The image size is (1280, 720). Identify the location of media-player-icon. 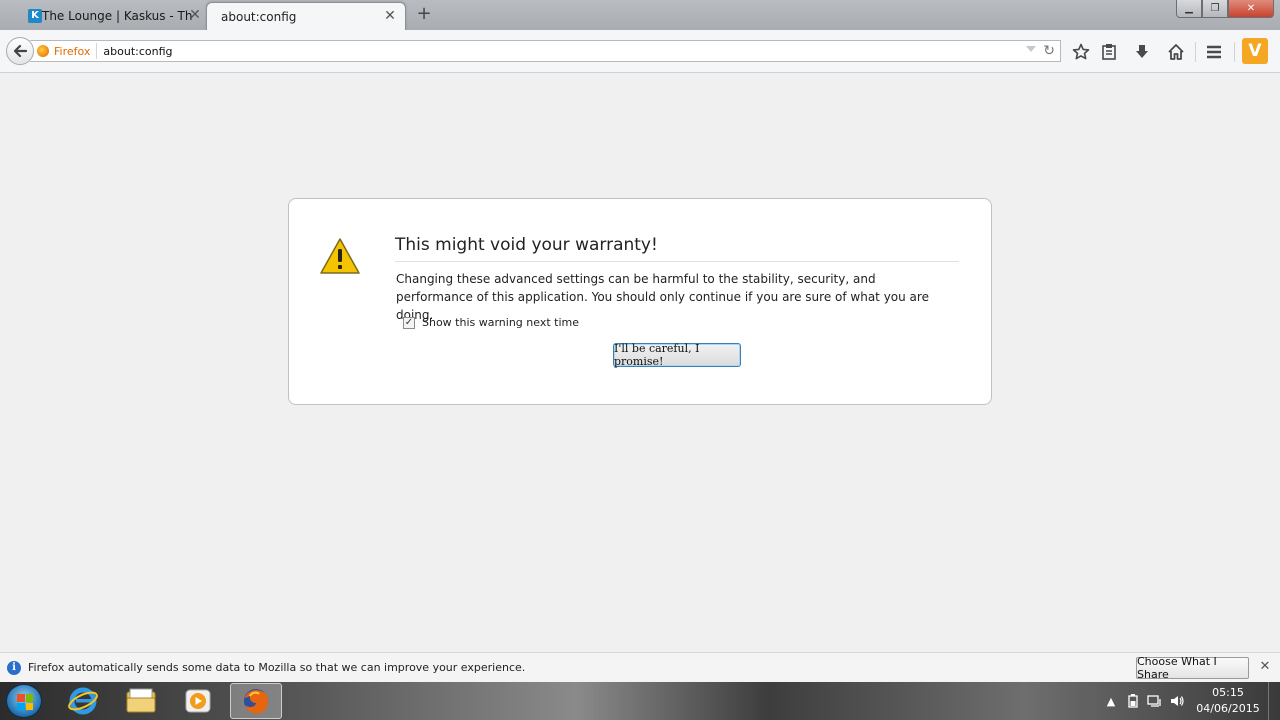
(198, 701).